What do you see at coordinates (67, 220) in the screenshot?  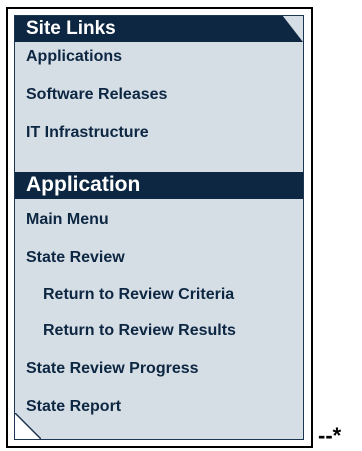 I see `nav-link-main-menu: Main Menu` at bounding box center [67, 220].